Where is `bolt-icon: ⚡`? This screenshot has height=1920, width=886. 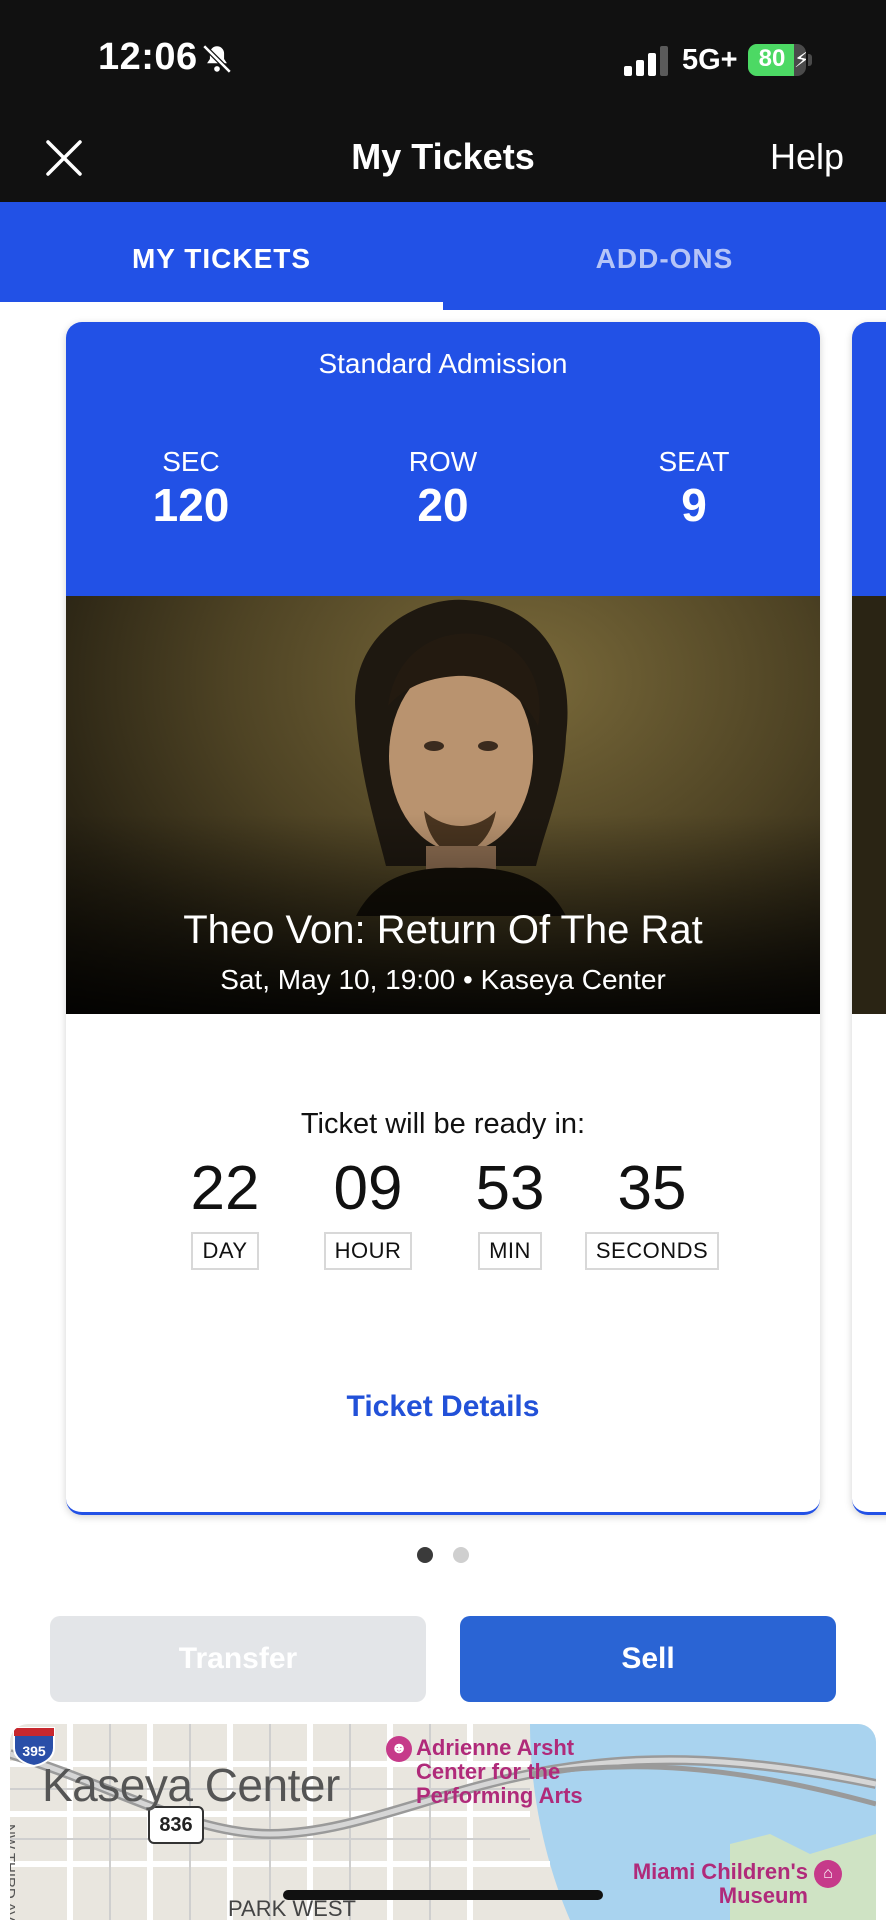 bolt-icon: ⚡ is located at coordinates (800, 59).